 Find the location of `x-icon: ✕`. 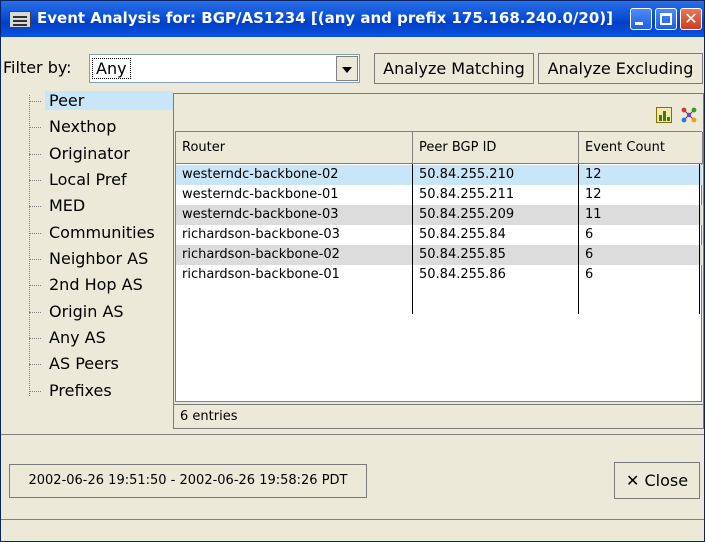

x-icon: ✕ is located at coordinates (632, 480).